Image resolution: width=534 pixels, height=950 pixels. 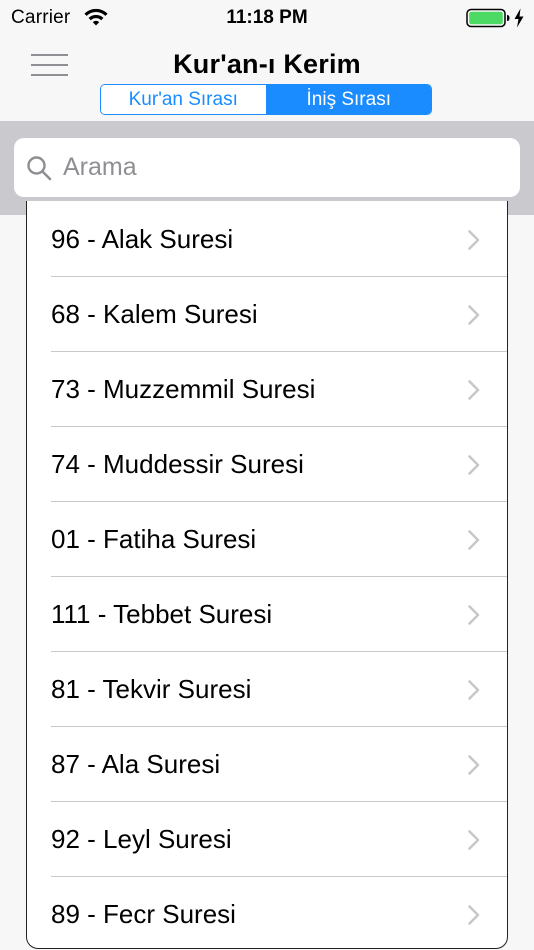 I want to click on sura-name: 87 - Ala Suresi, so click(x=136, y=764).